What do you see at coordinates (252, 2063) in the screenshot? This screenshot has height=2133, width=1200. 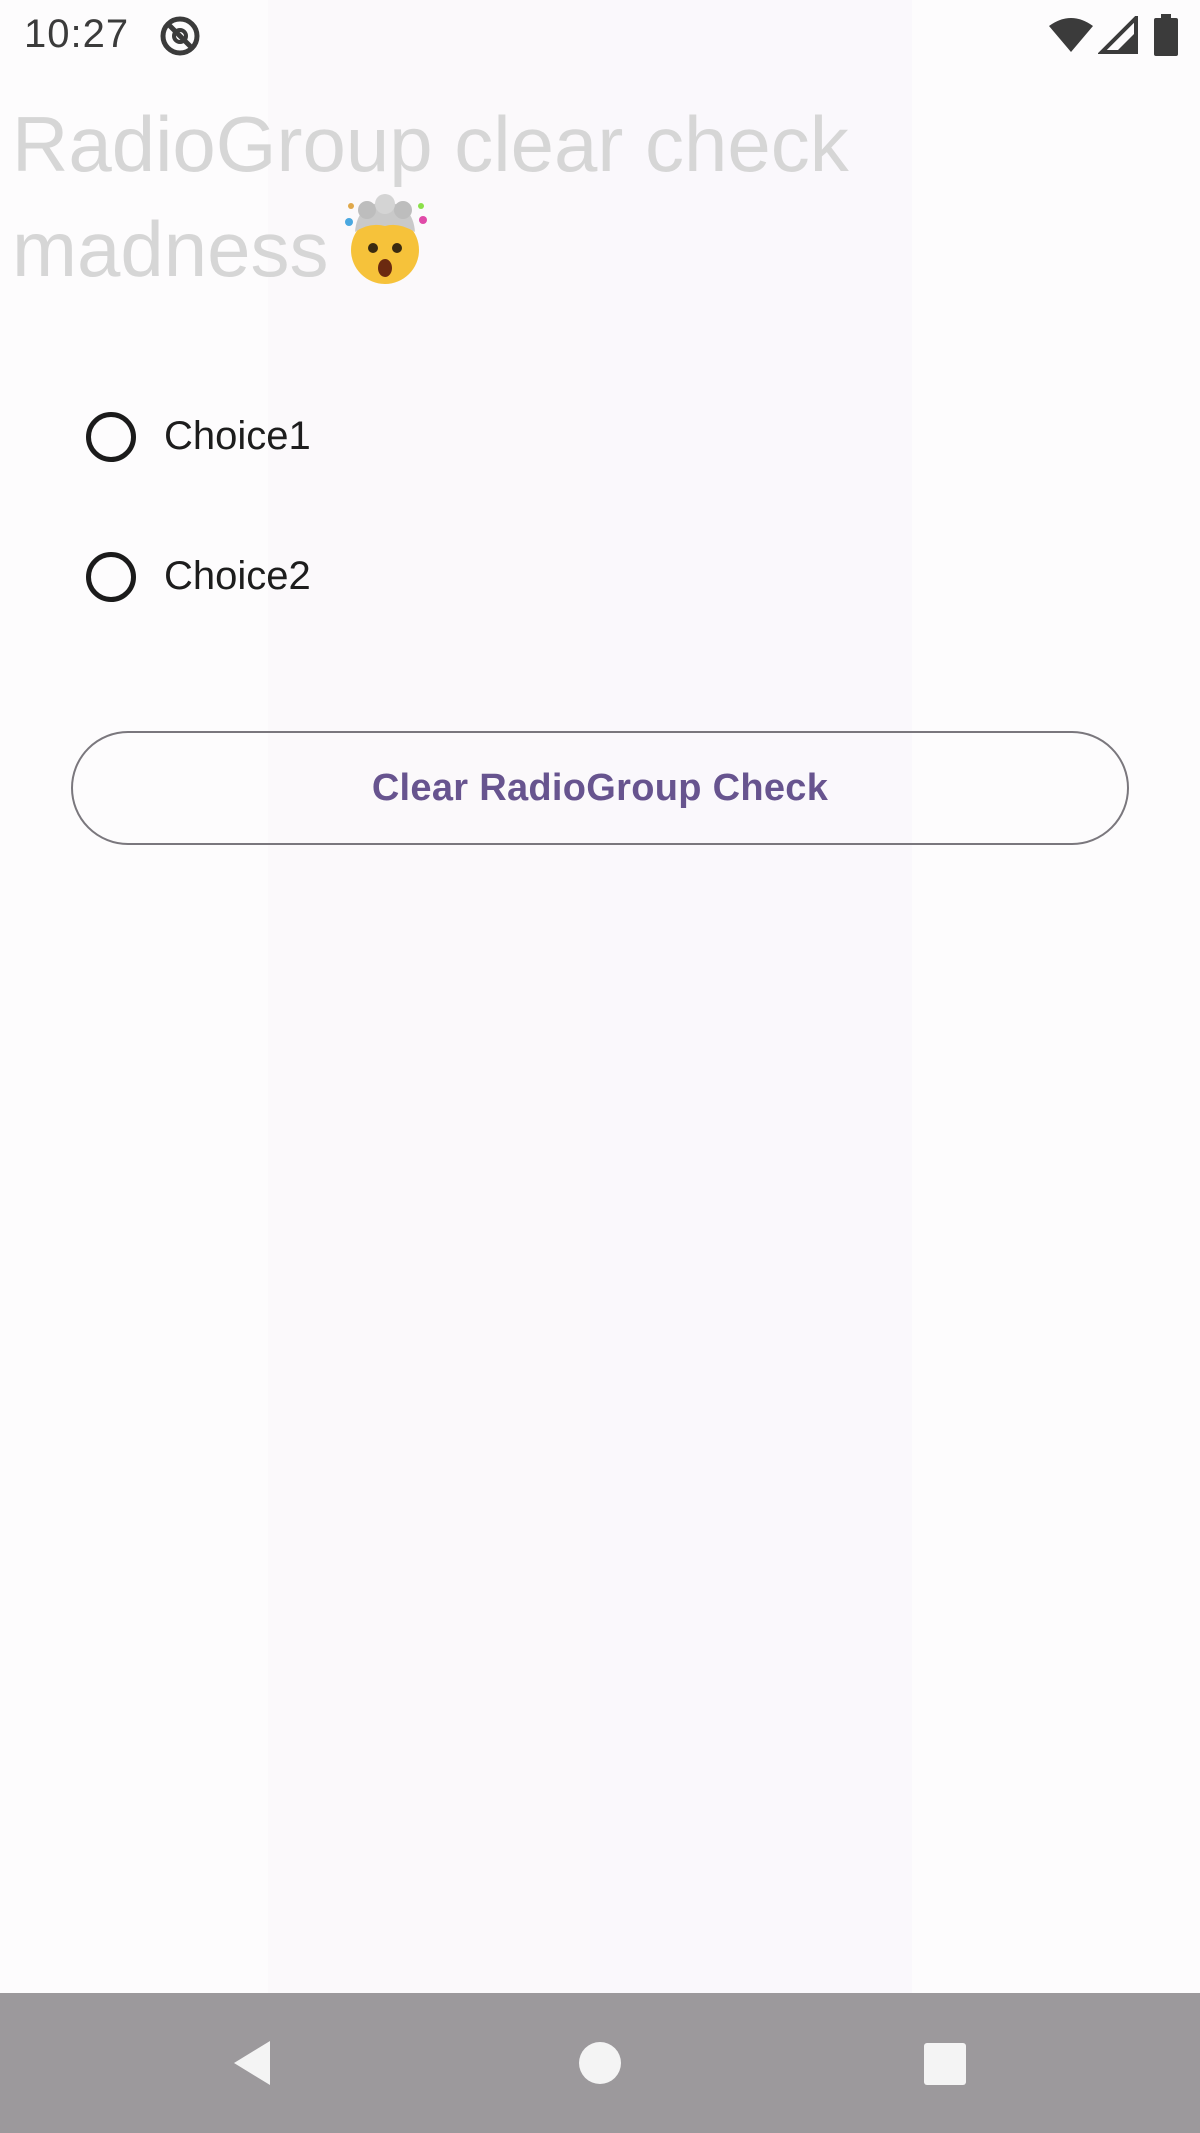 I see `back-icon` at bounding box center [252, 2063].